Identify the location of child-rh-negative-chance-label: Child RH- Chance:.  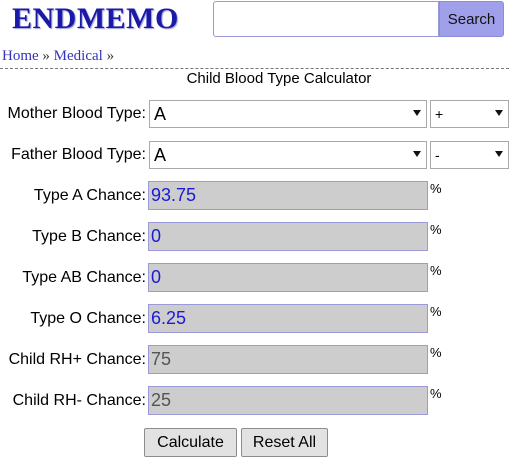
(79, 400).